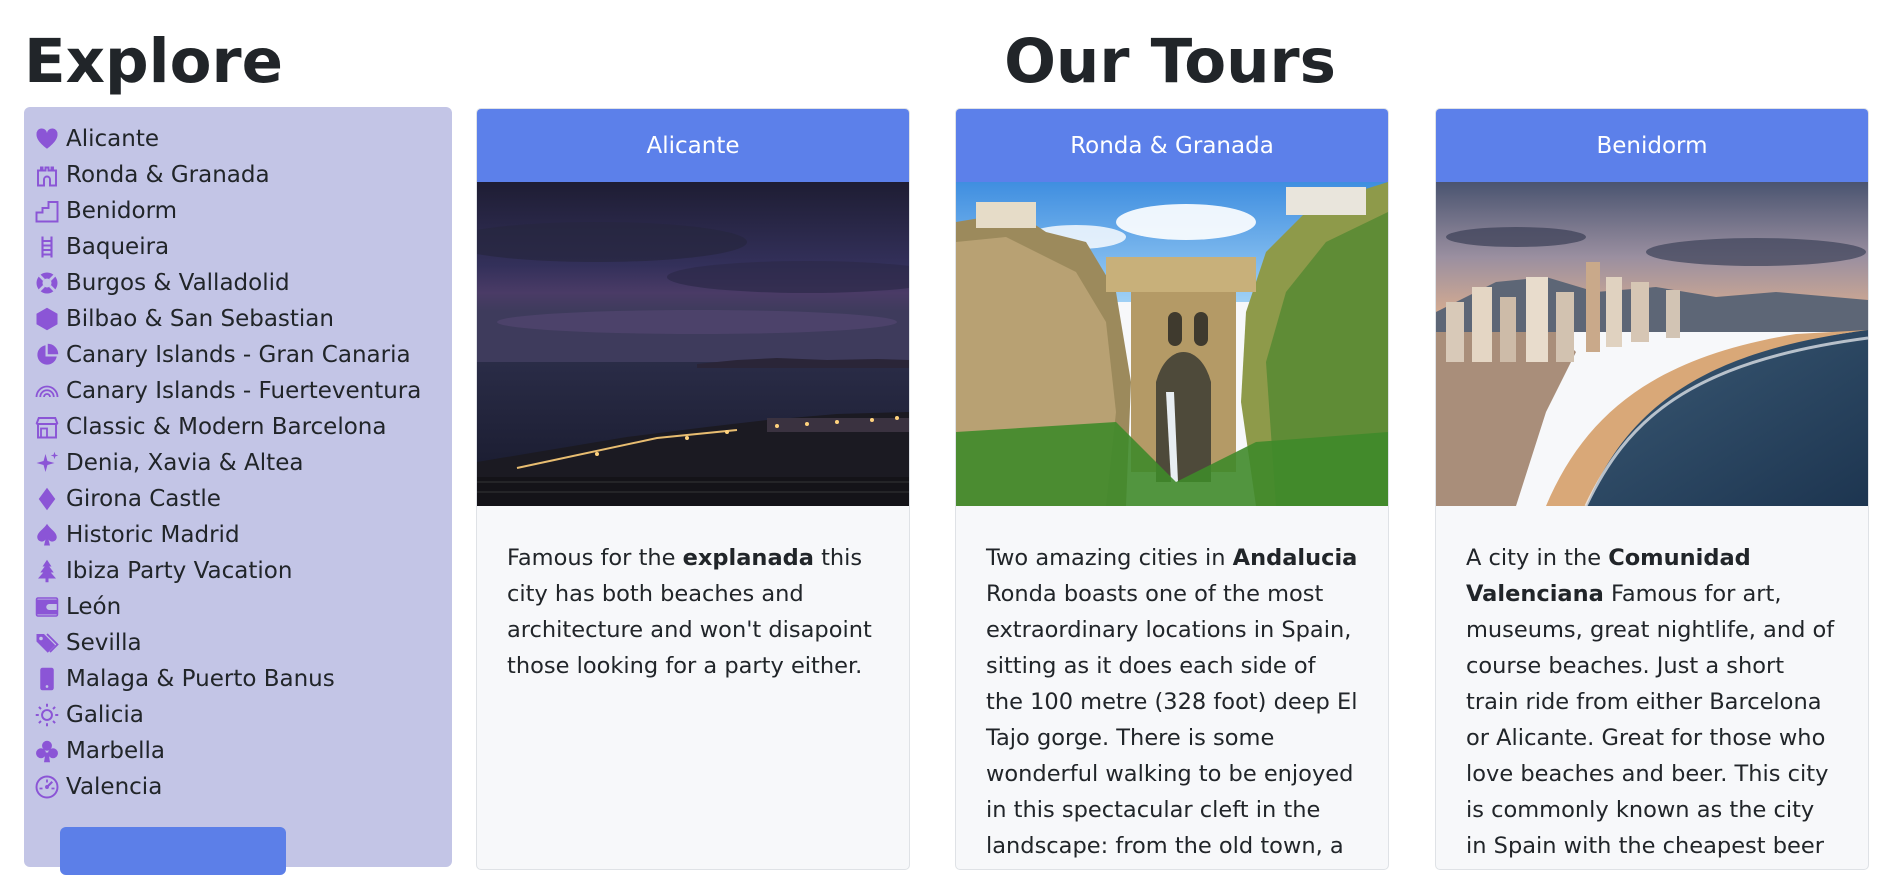 This screenshot has width=1888, height=875. Describe the element at coordinates (47, 355) in the screenshot. I see `pie-chart-icon` at that location.